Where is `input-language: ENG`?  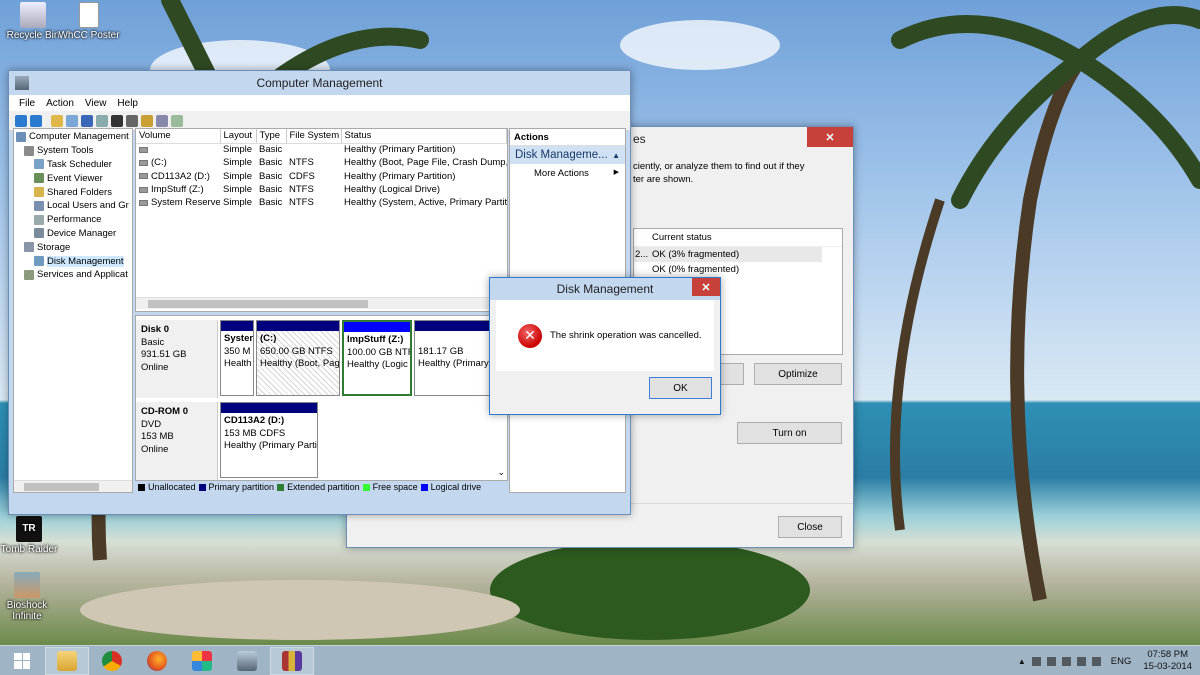 input-language: ENG is located at coordinates (1121, 661).